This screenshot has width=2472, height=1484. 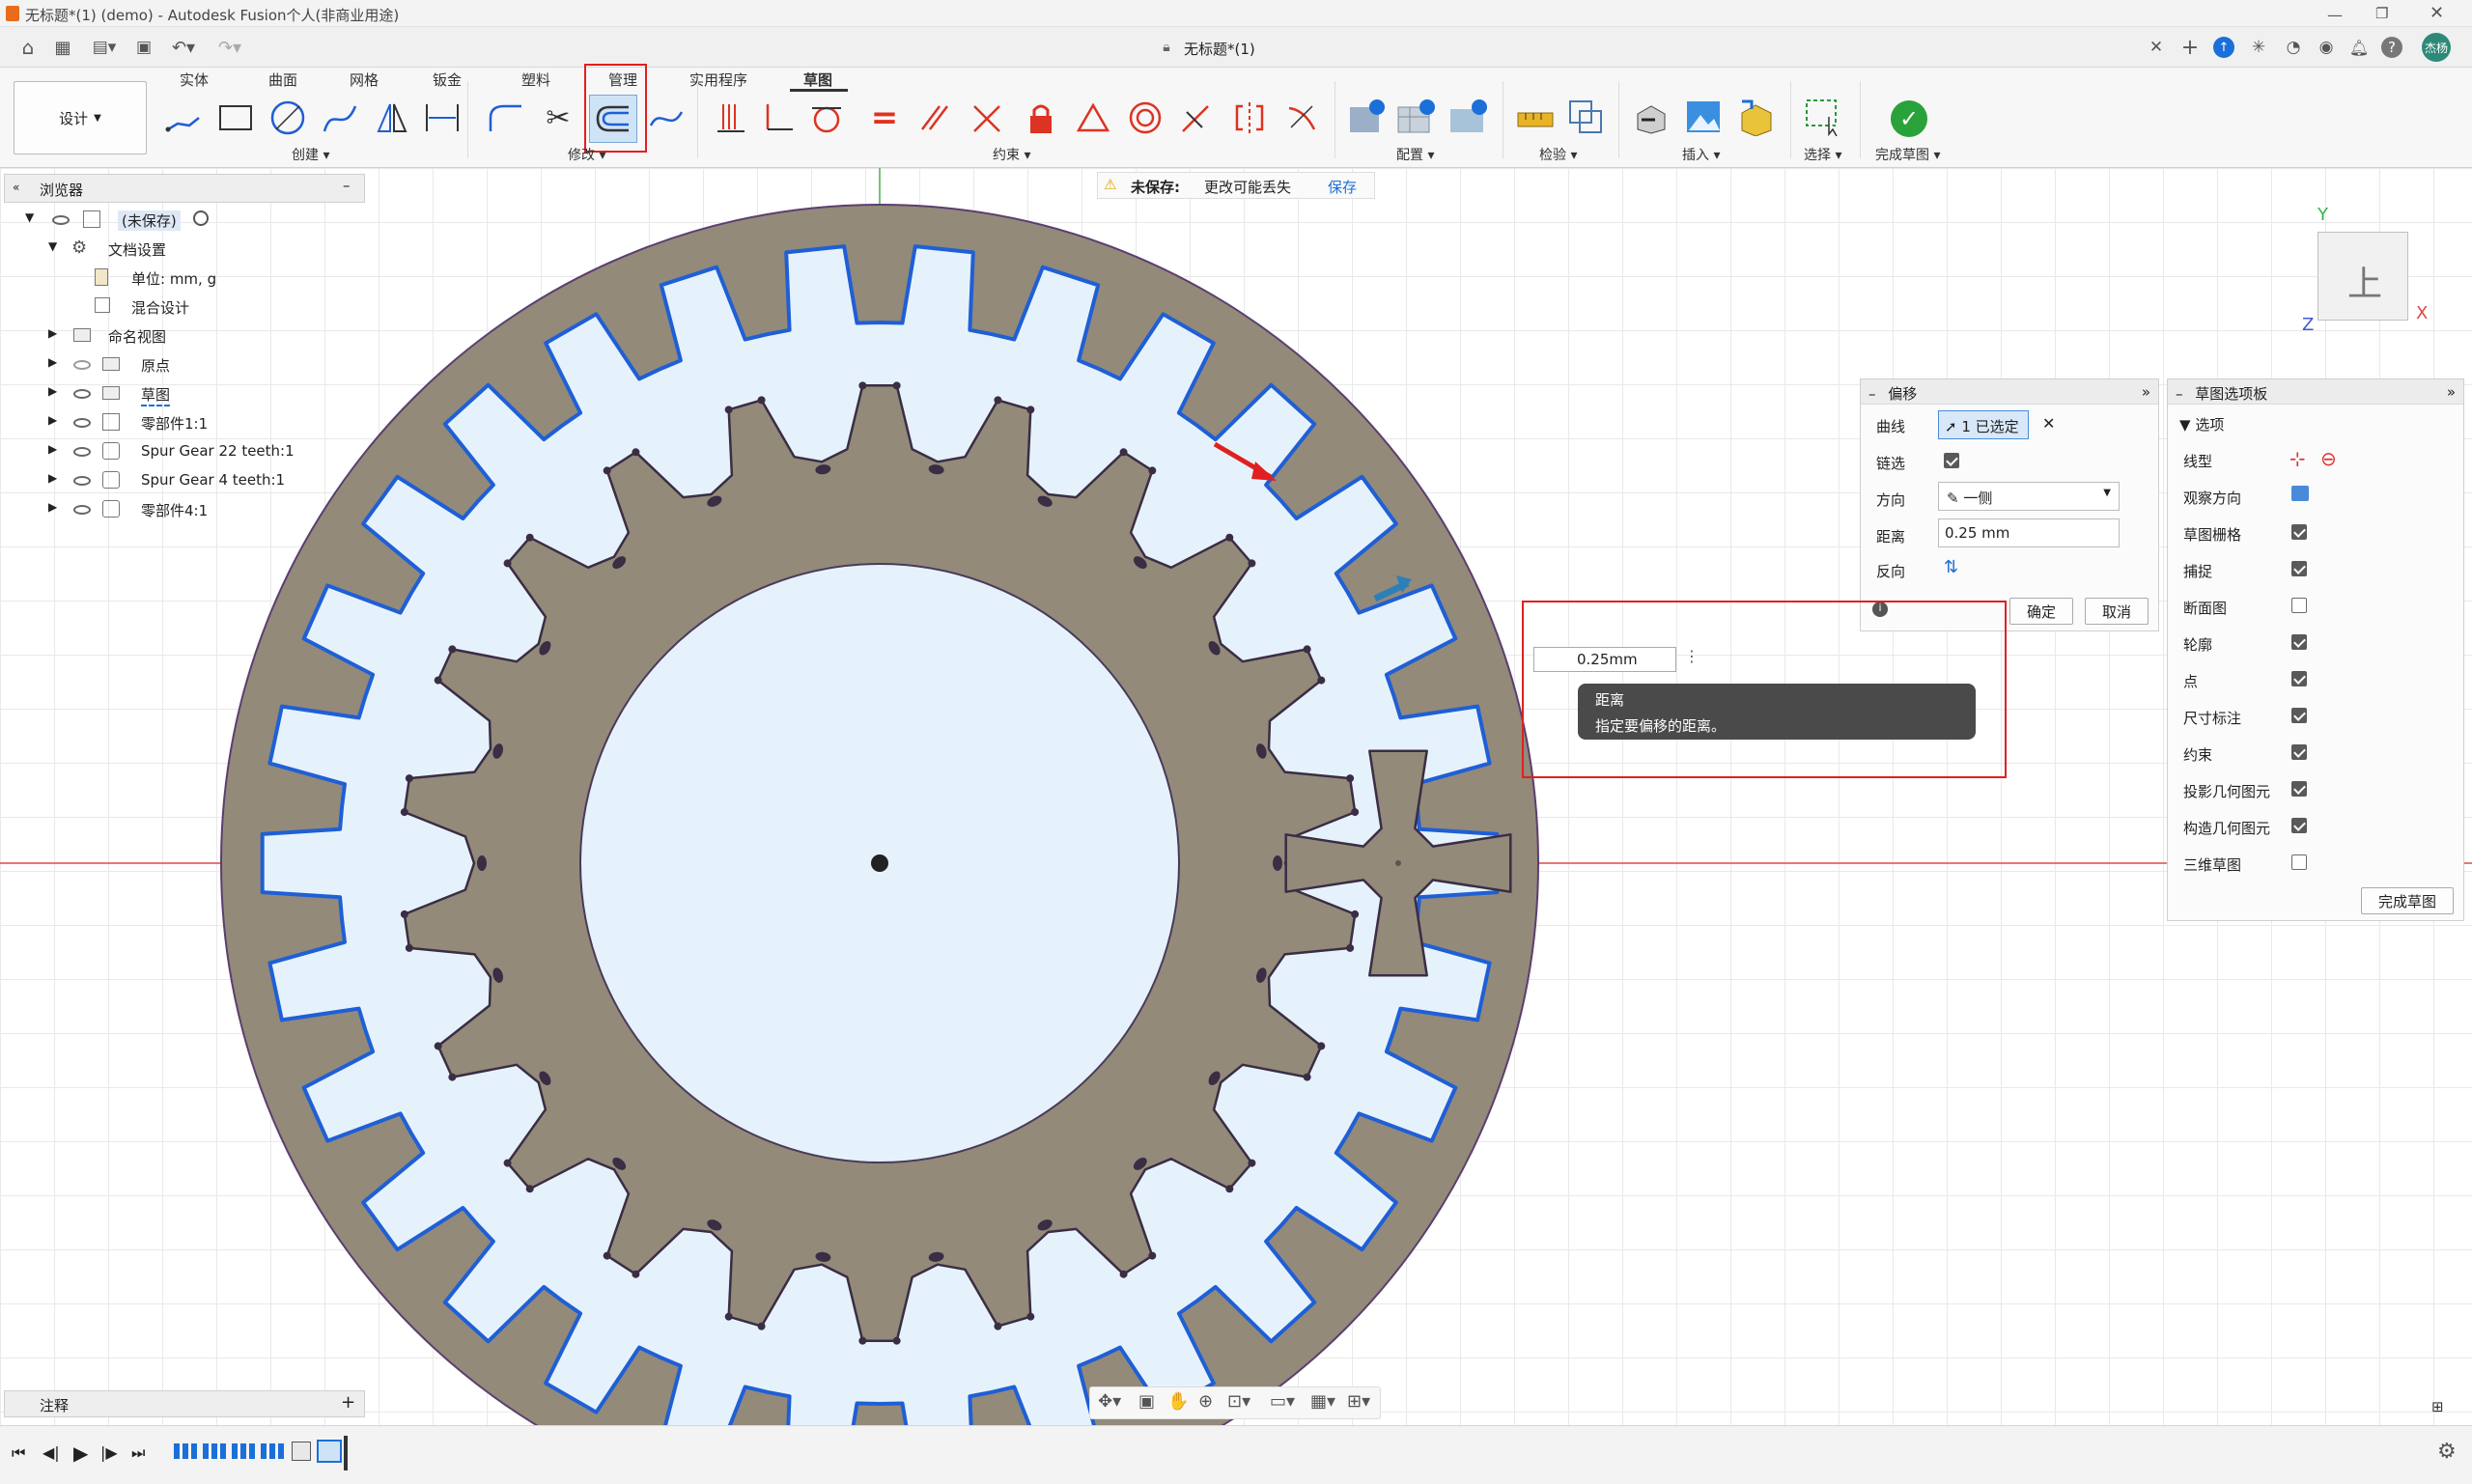 I want to click on profile-checkbox, so click(x=2299, y=642).